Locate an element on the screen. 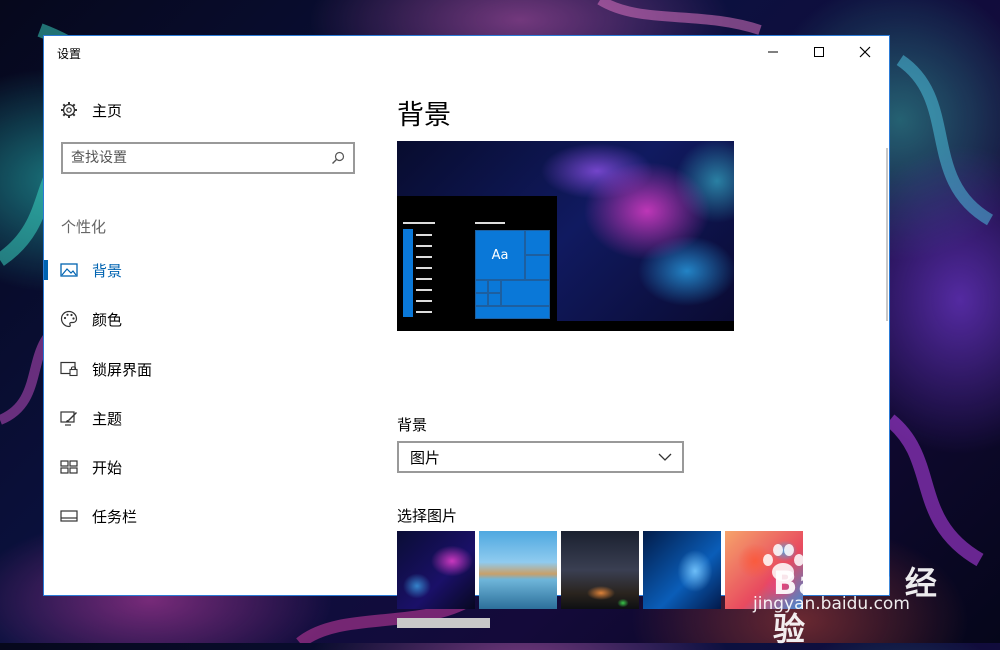  close-icon is located at coordinates (865, 52).